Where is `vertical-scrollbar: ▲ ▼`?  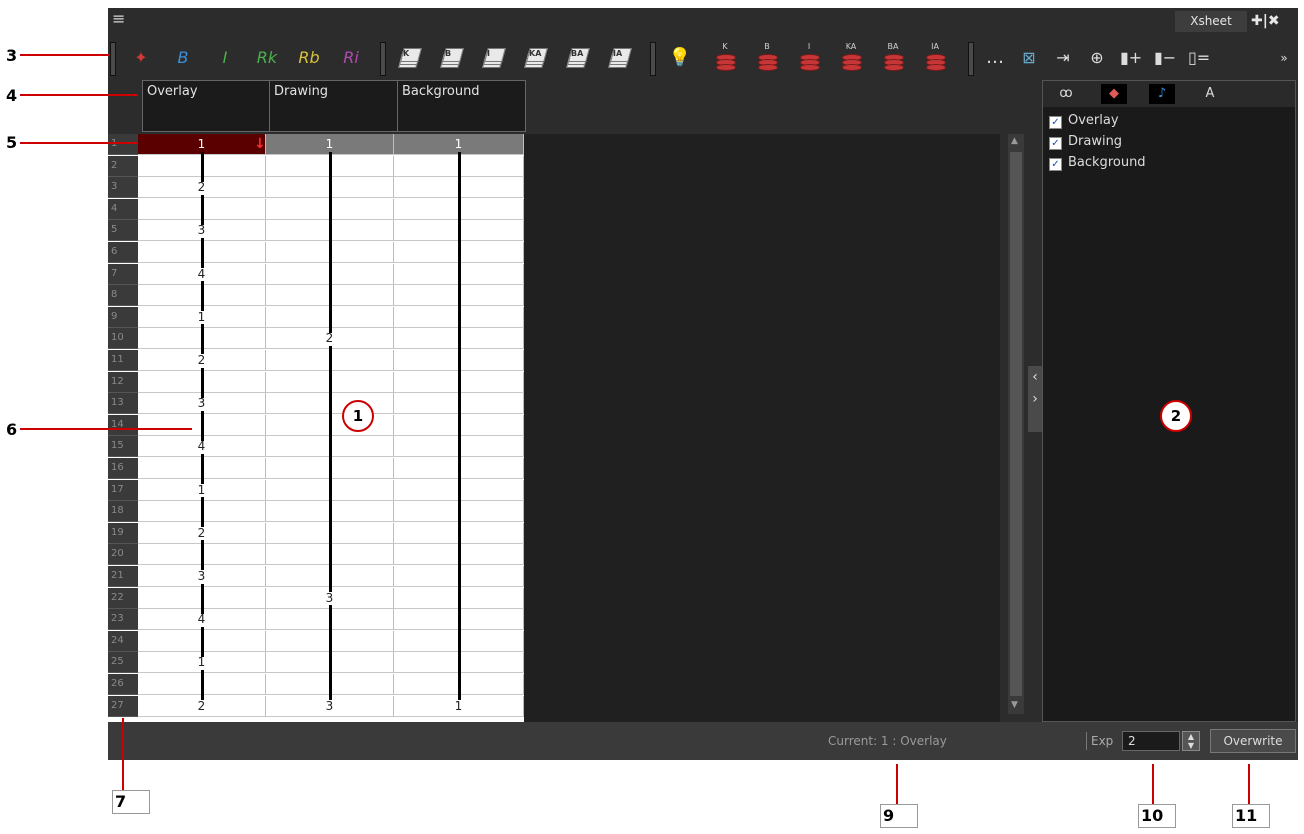
vertical-scrollbar: ▲ ▼ is located at coordinates (1016, 424).